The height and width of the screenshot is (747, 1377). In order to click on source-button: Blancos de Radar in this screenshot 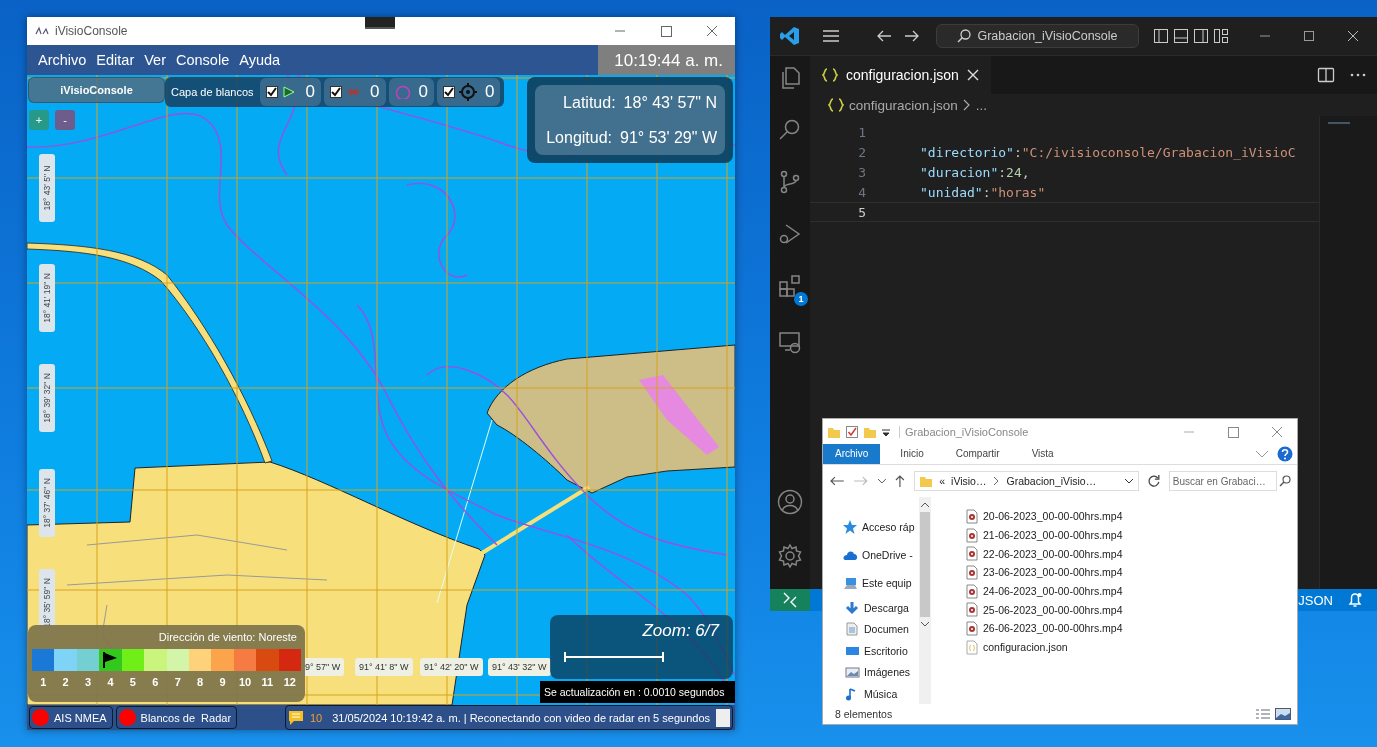, I will do `click(176, 717)`.